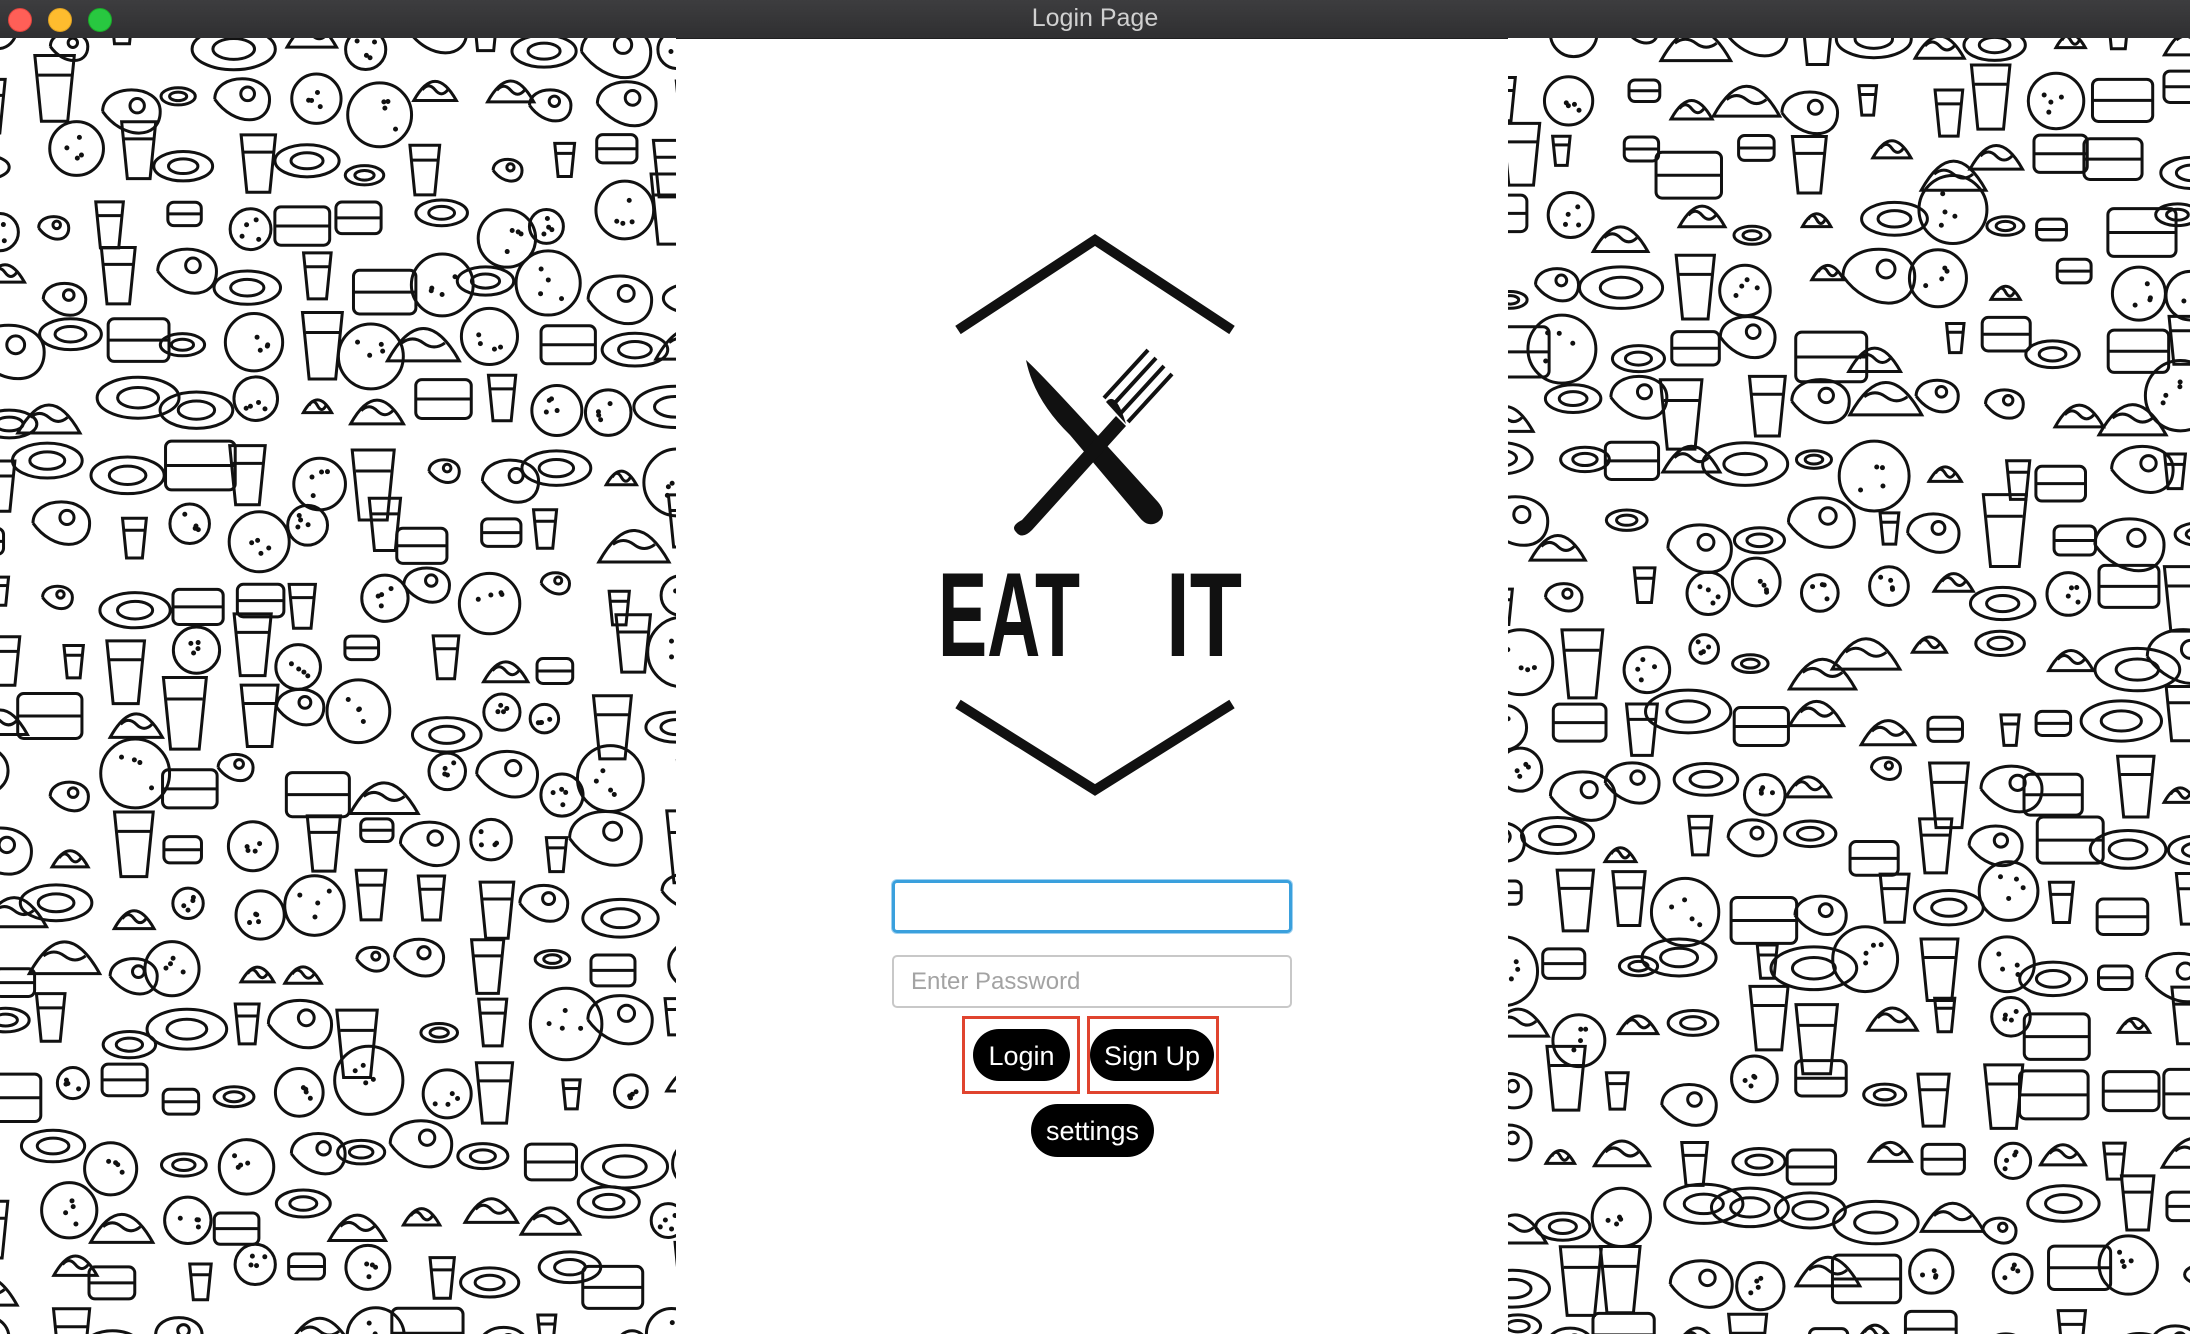 Image resolution: width=2190 pixels, height=1334 pixels. I want to click on title-bar: Login Page, so click(1095, 19).